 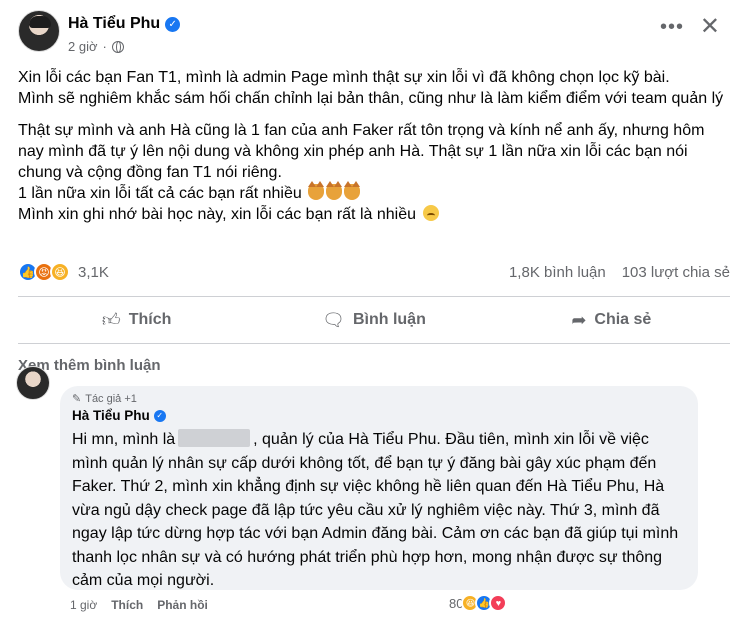 I want to click on globe-icon, so click(x=117, y=46).